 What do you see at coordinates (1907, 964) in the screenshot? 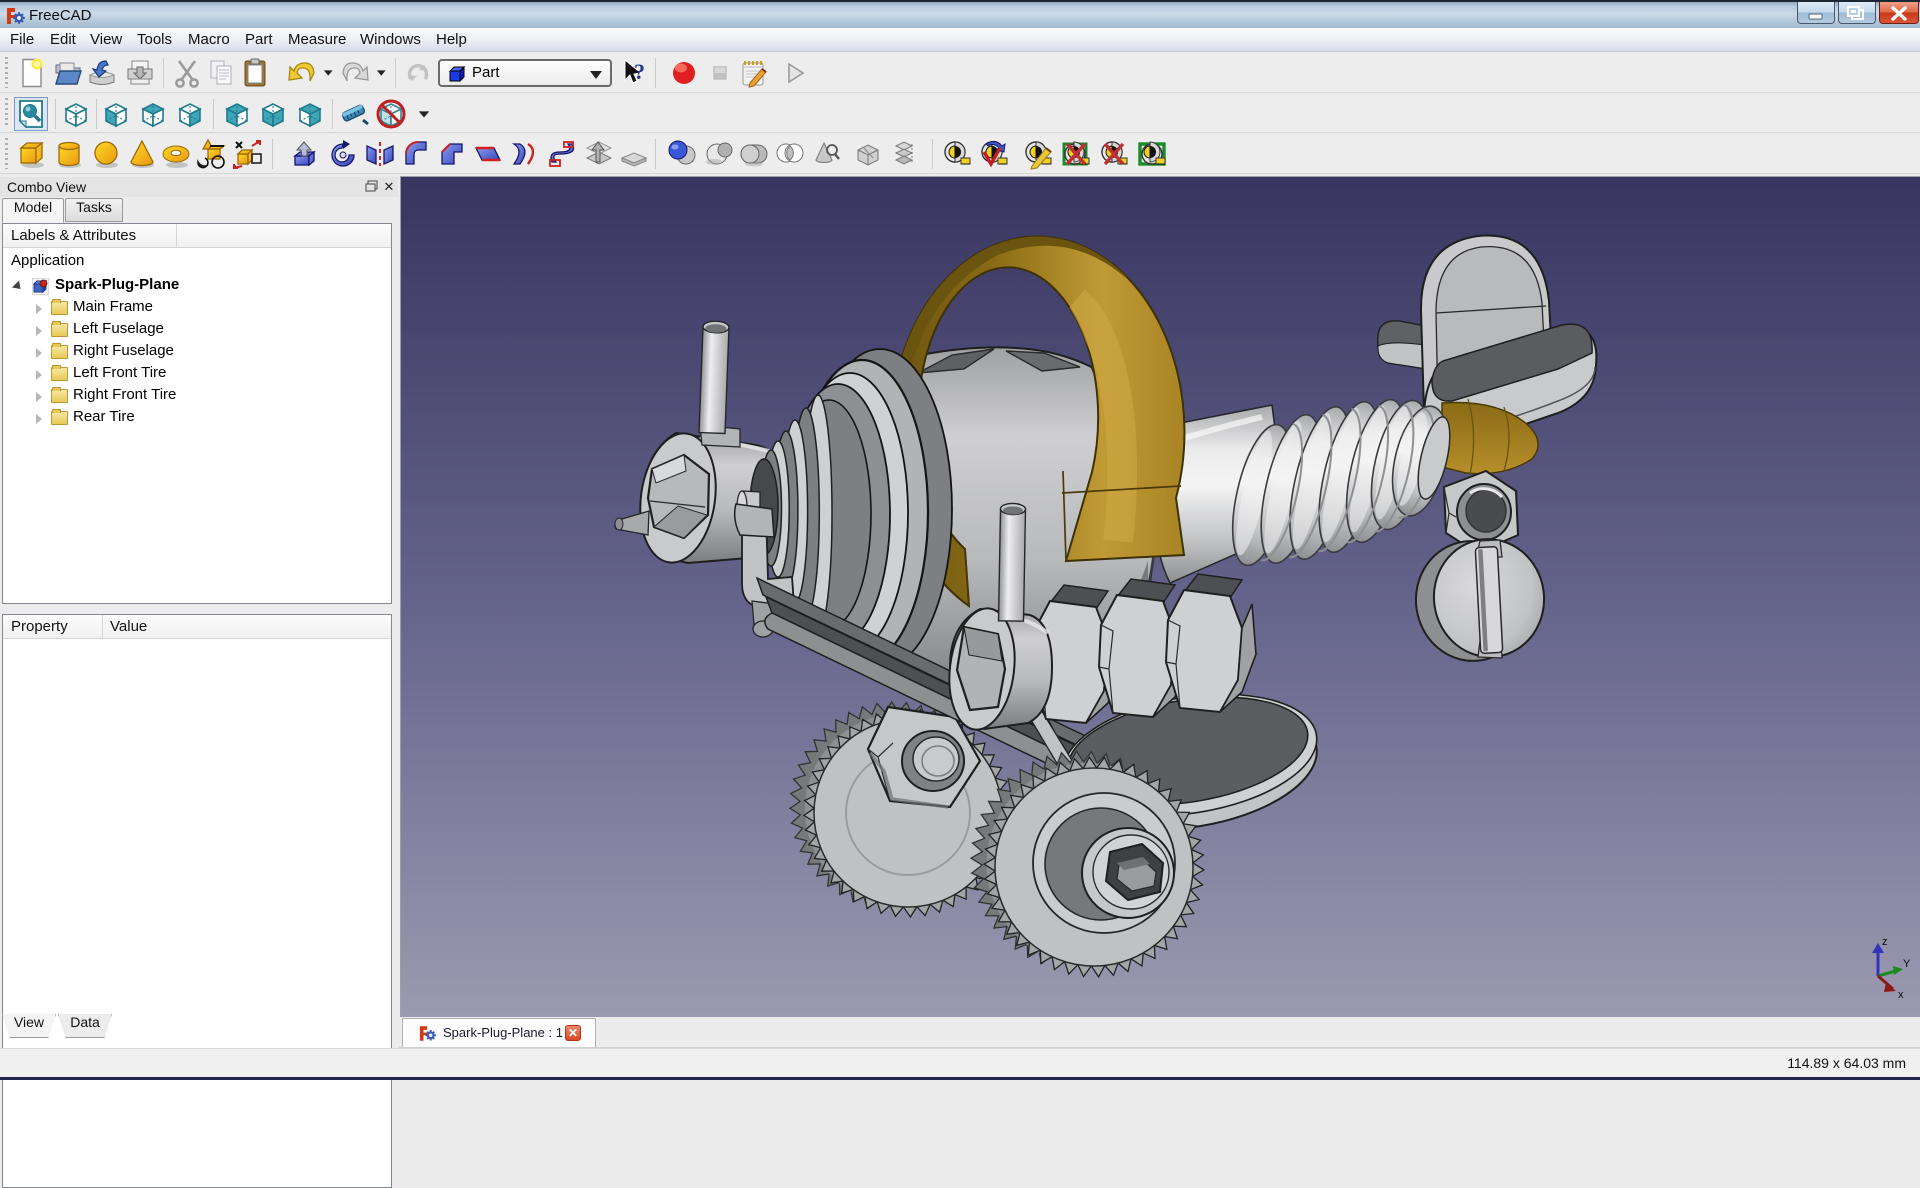
I see `svg-text: Y` at bounding box center [1907, 964].